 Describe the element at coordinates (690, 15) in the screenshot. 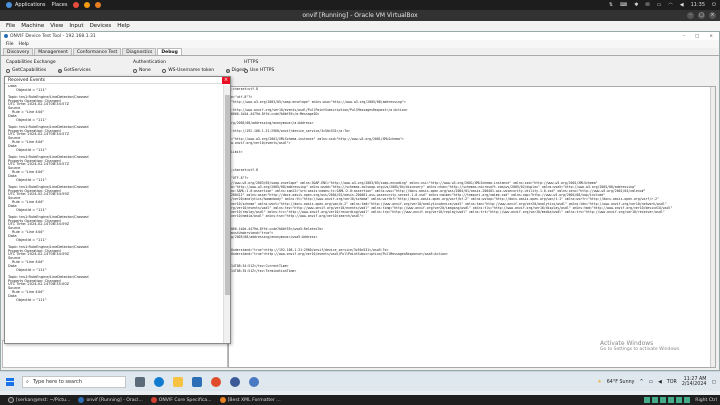

I see `vbox-minimize-button: –` at that location.